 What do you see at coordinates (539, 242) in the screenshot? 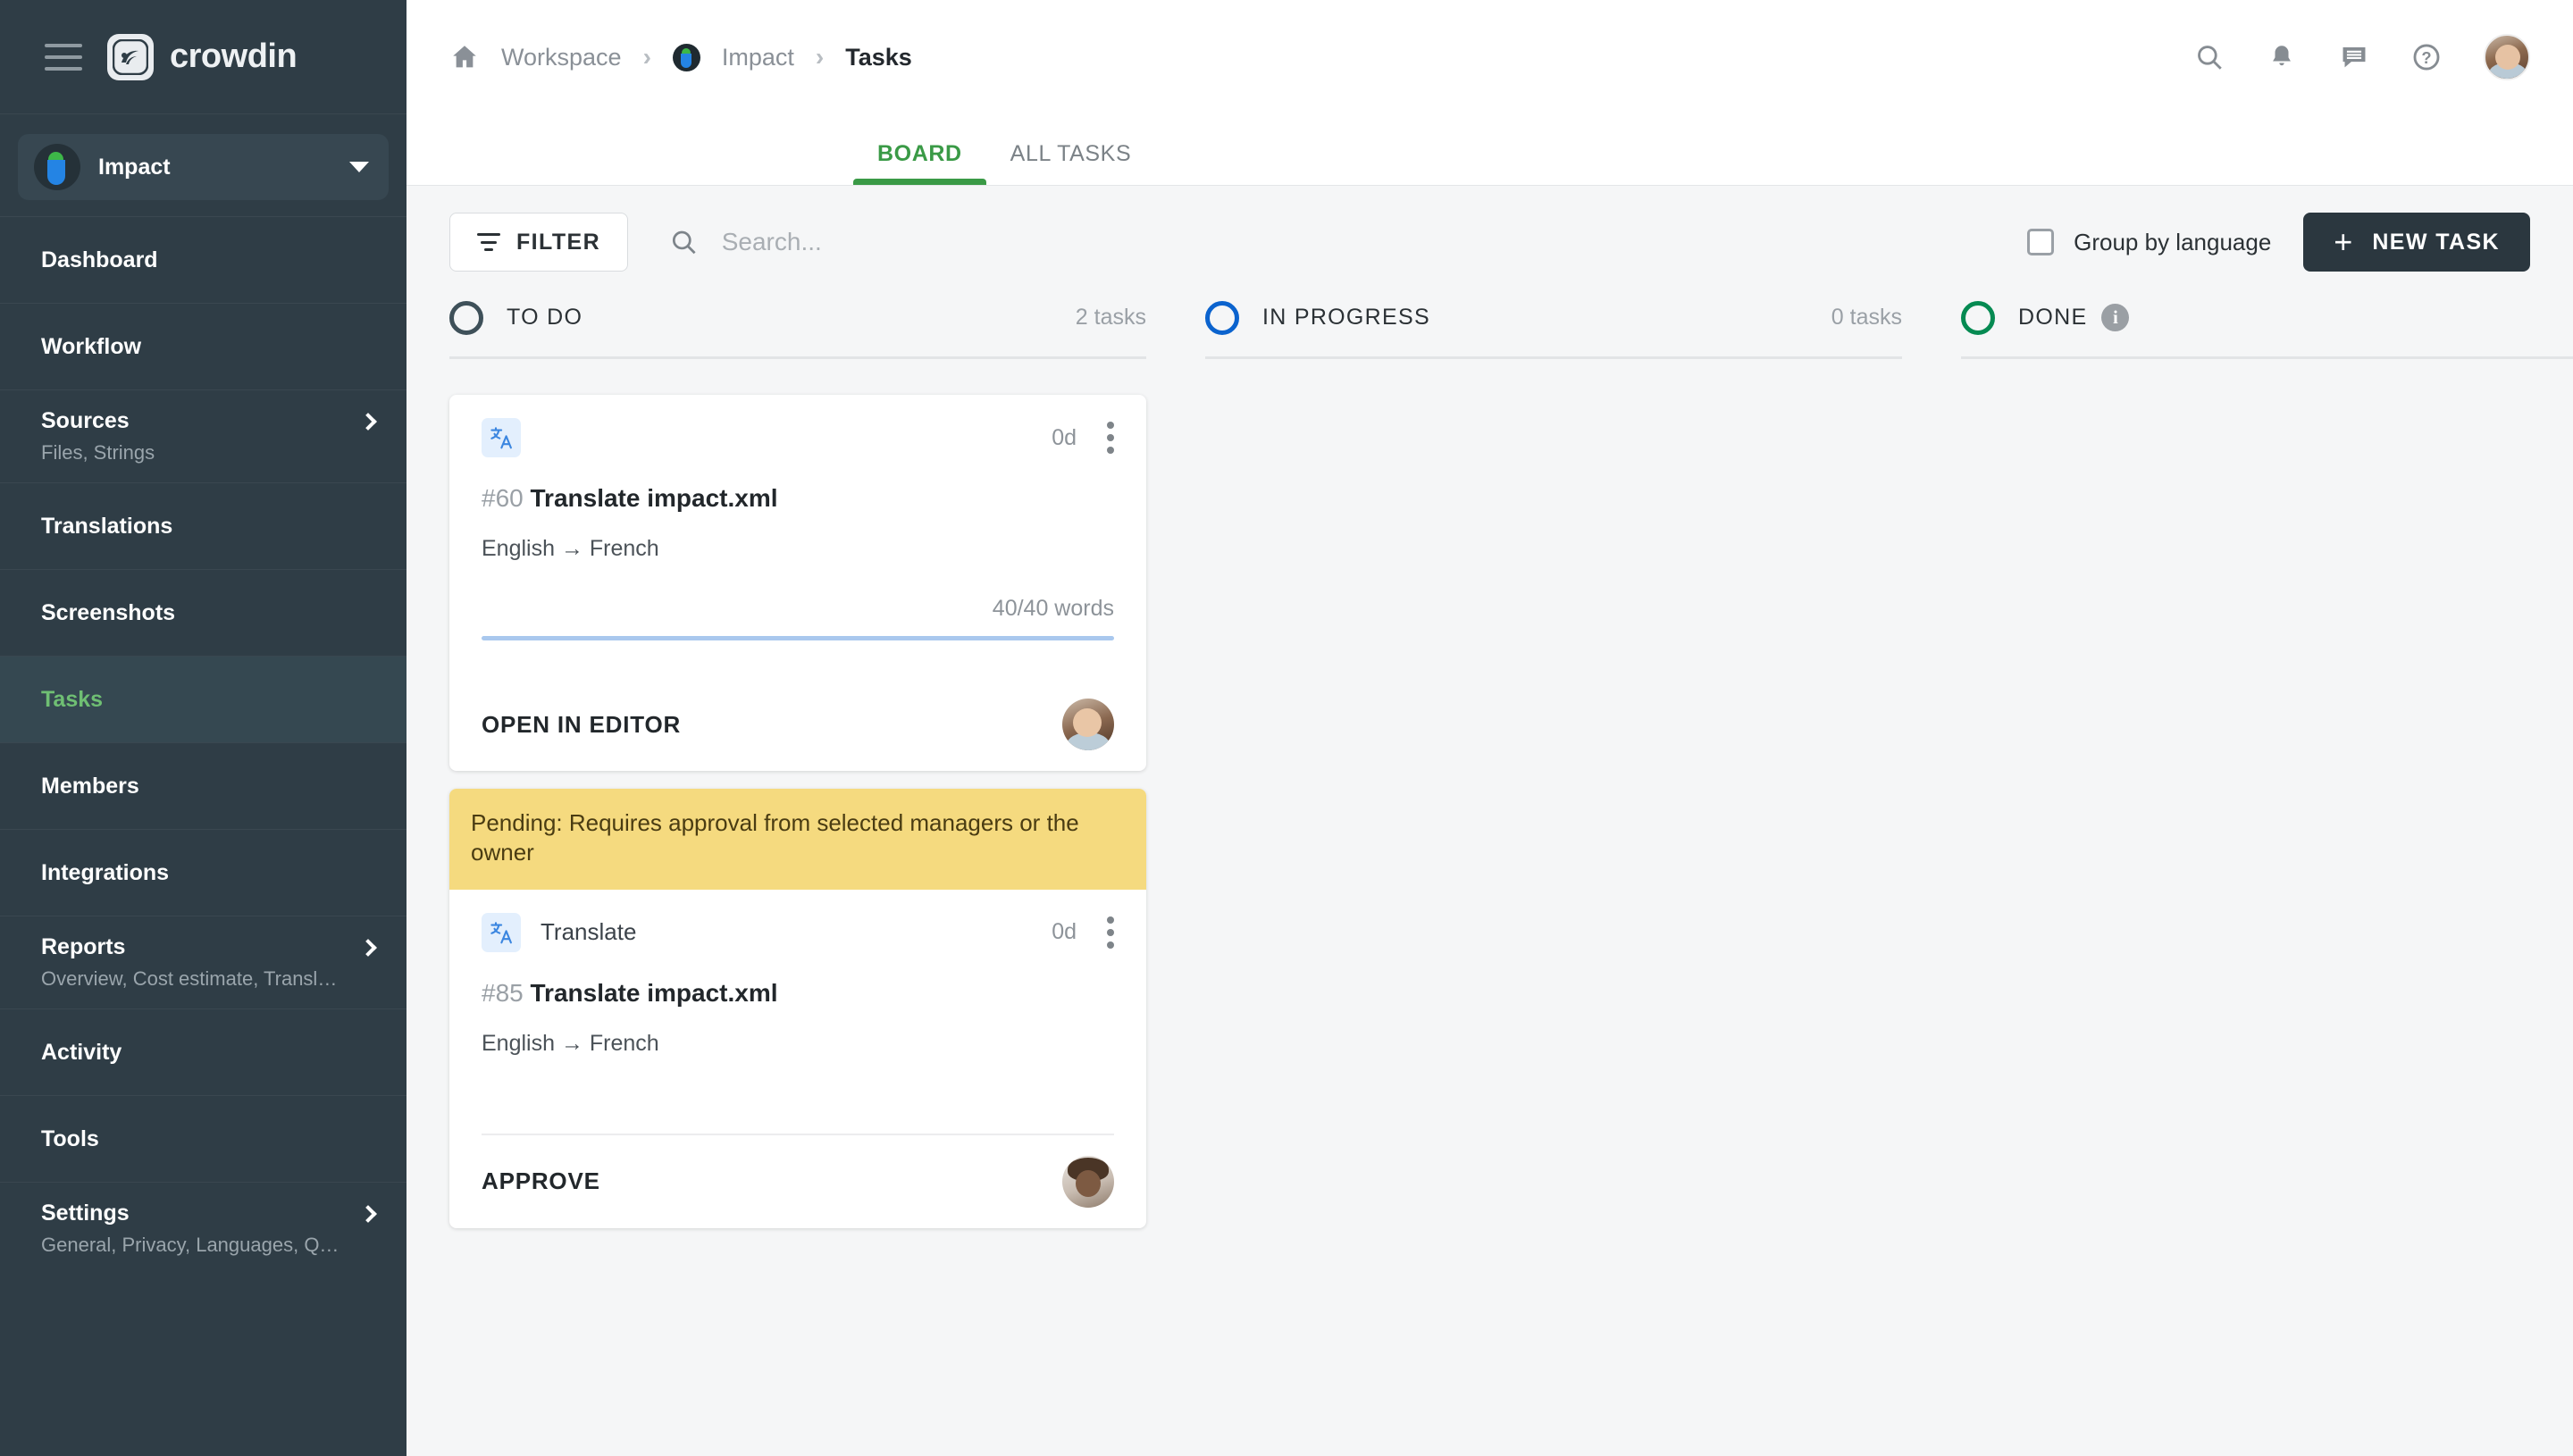
I see `filter-button: FILTER` at bounding box center [539, 242].